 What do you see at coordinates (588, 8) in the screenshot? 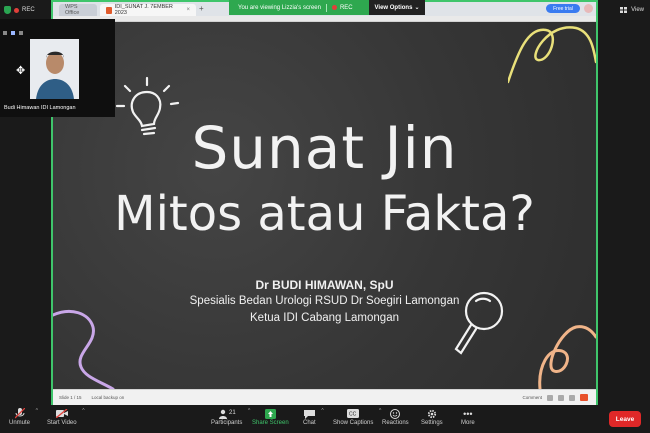
I see `user-avatar` at bounding box center [588, 8].